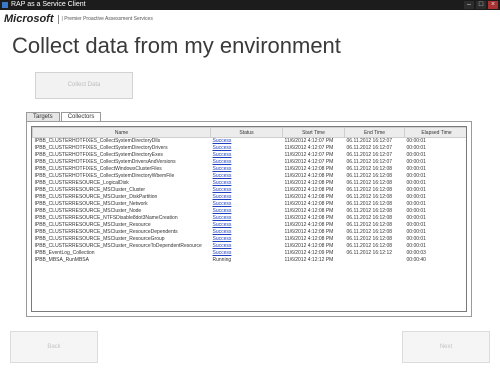  What do you see at coordinates (374, 132) in the screenshot?
I see `column-header-end-time: End Time` at bounding box center [374, 132].